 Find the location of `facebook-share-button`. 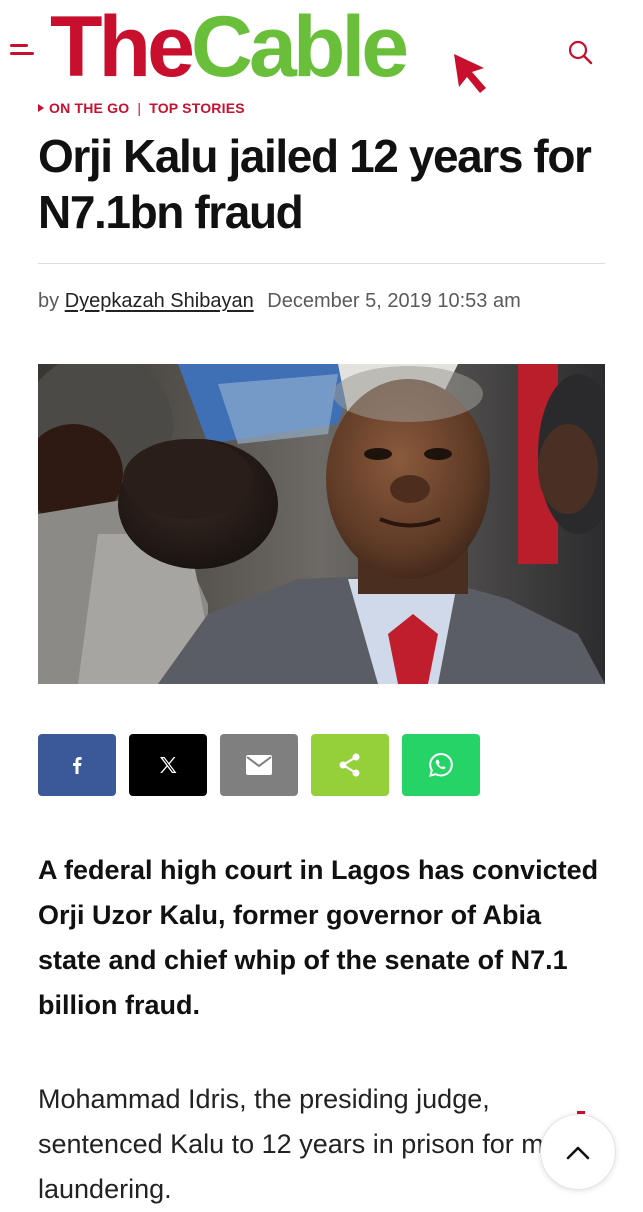

facebook-share-button is located at coordinates (77, 765).